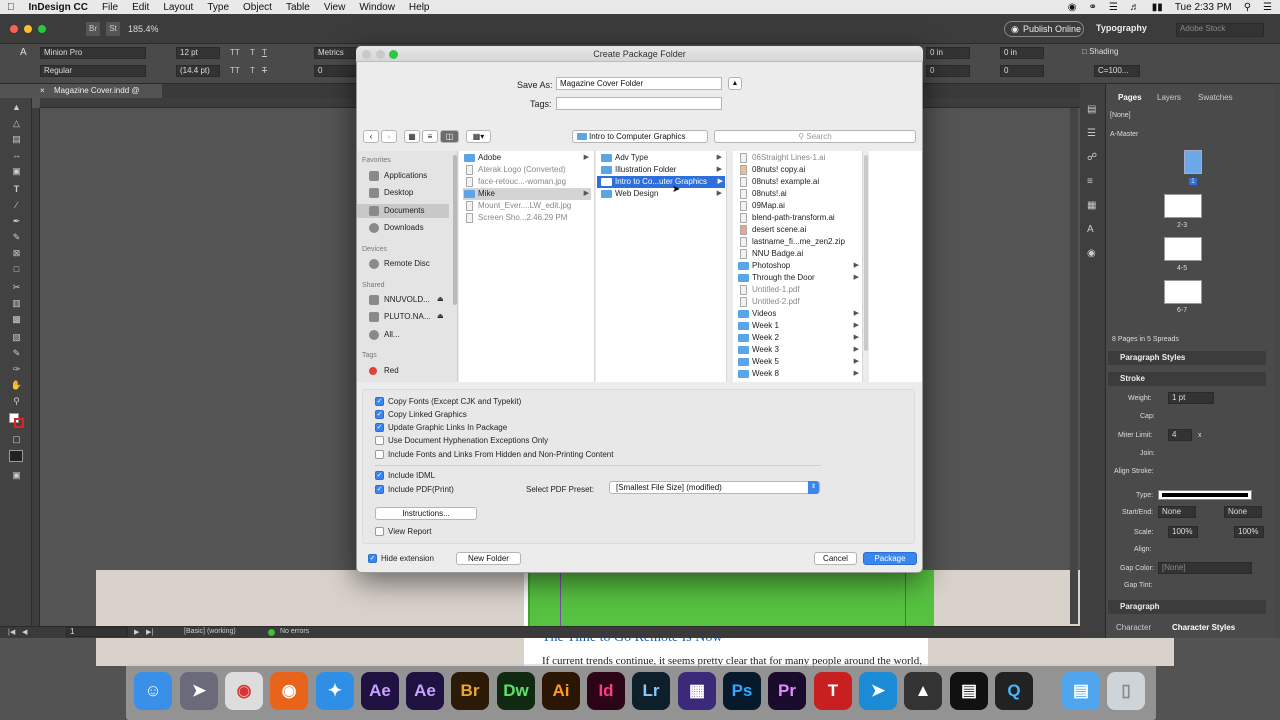  I want to click on formatting-affects-container-icon: ▢, so click(16, 439).